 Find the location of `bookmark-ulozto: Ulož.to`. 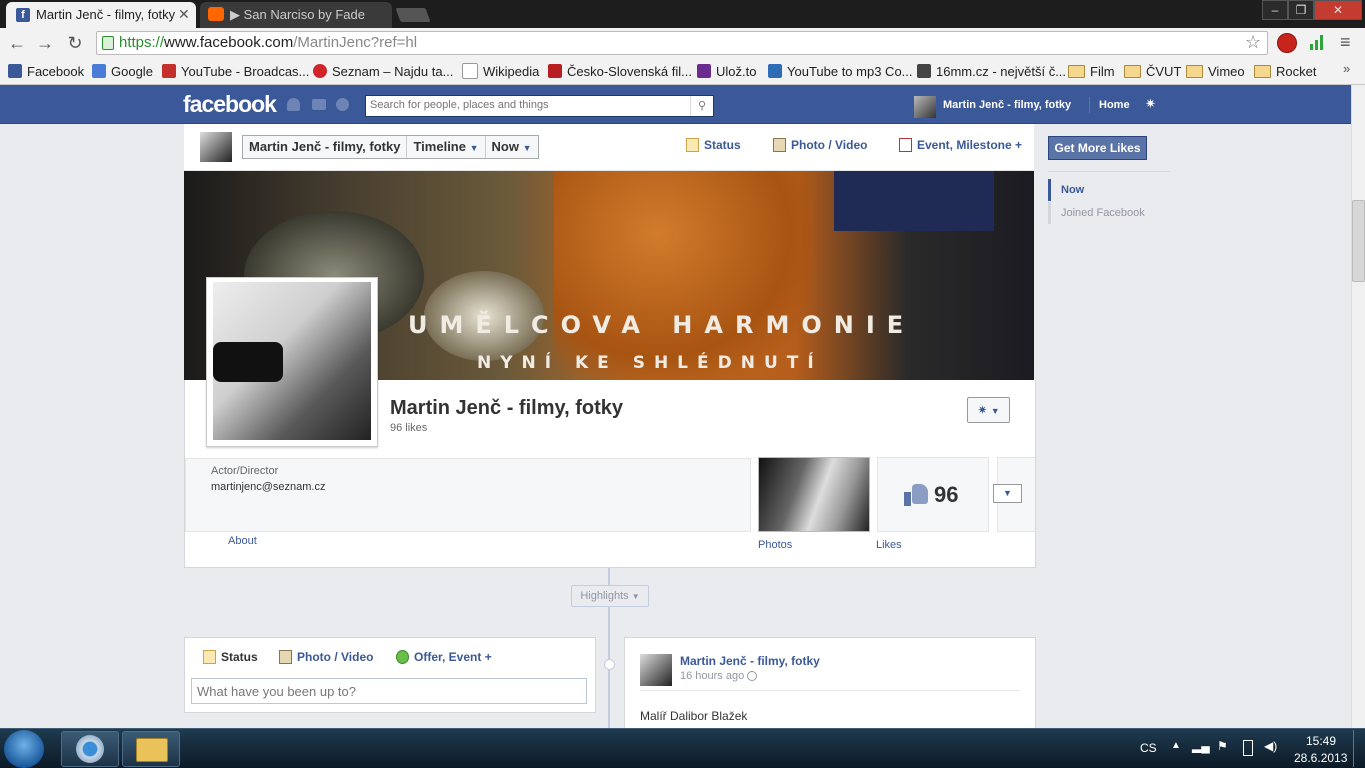

bookmark-ulozto: Ulož.to is located at coordinates (726, 71).